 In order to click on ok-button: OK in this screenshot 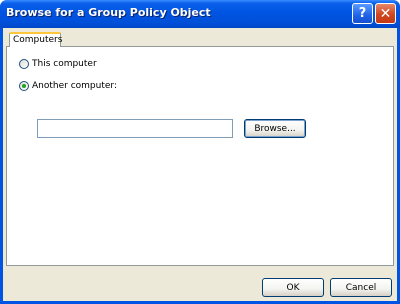, I will do `click(293, 287)`.